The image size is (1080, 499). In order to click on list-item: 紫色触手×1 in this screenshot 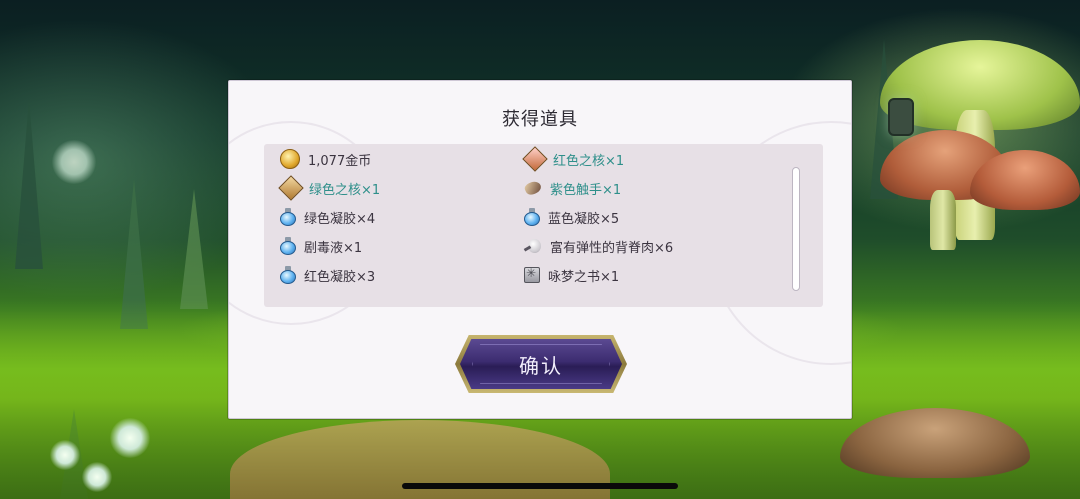, I will do `click(572, 188)`.